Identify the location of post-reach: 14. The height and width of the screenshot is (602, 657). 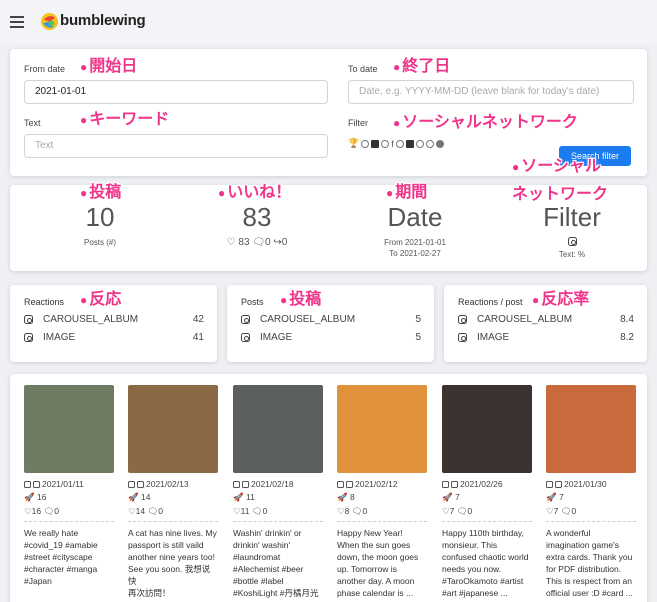
(145, 497).